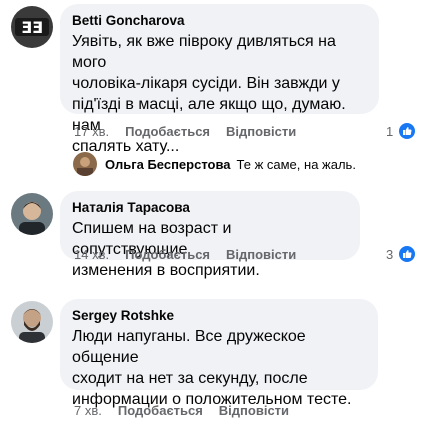 The image size is (428, 429). Describe the element at coordinates (210, 207) in the screenshot. I see `comment-author: Наталія Тарасова` at that location.